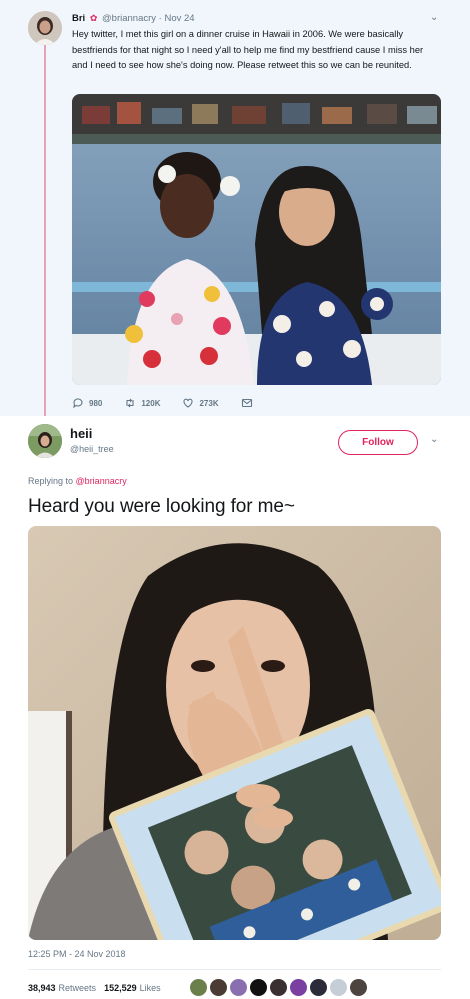  What do you see at coordinates (129, 18) in the screenshot?
I see `user-handle: @briannacry` at bounding box center [129, 18].